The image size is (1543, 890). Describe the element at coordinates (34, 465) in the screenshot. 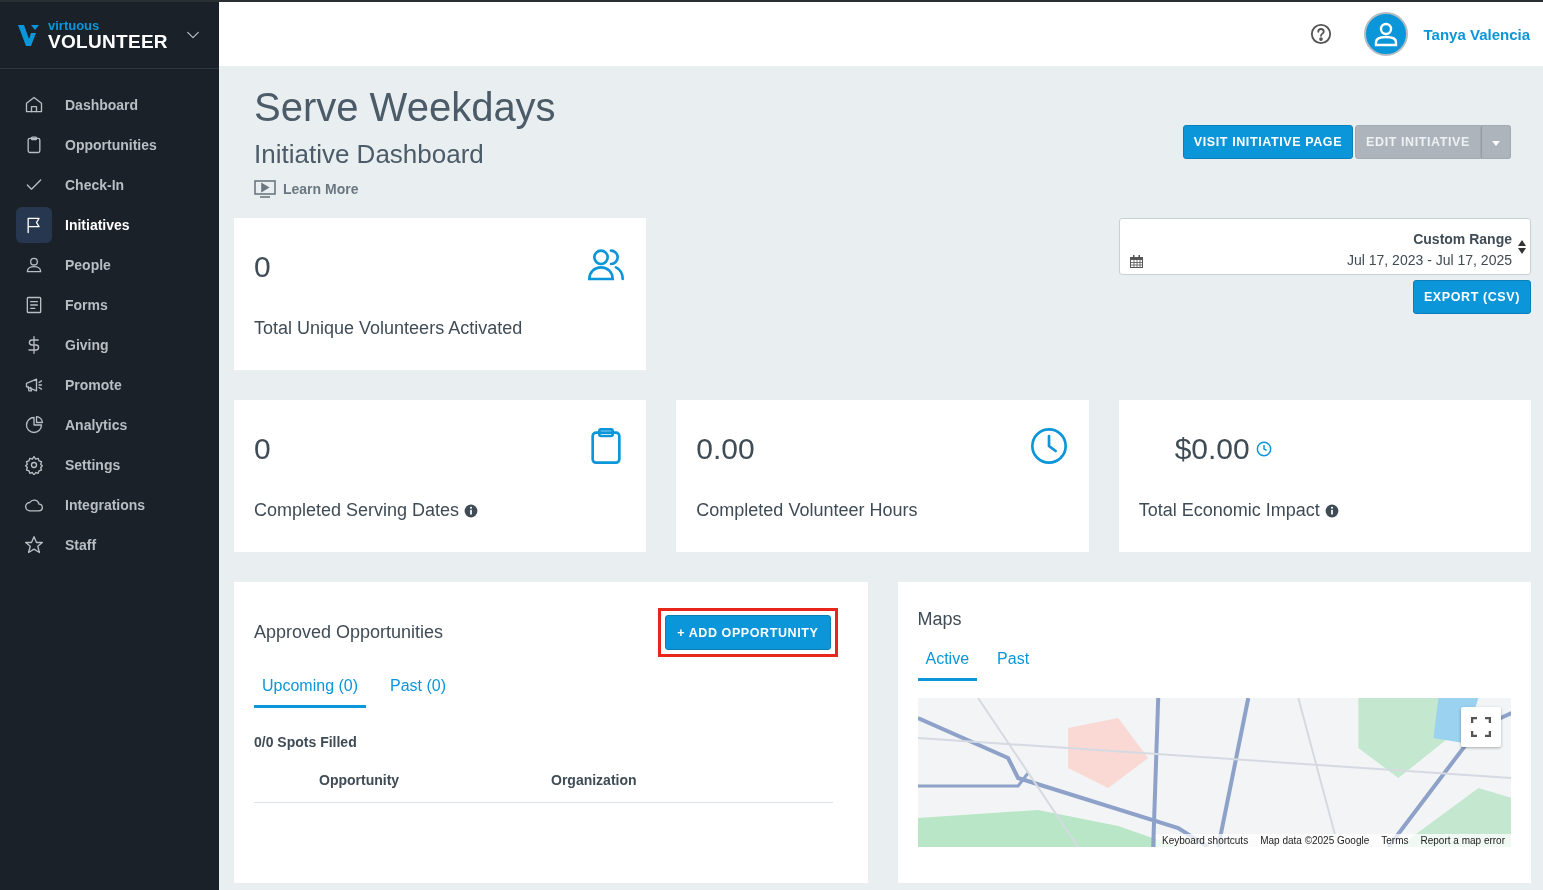

I see `settings-icon` at that location.